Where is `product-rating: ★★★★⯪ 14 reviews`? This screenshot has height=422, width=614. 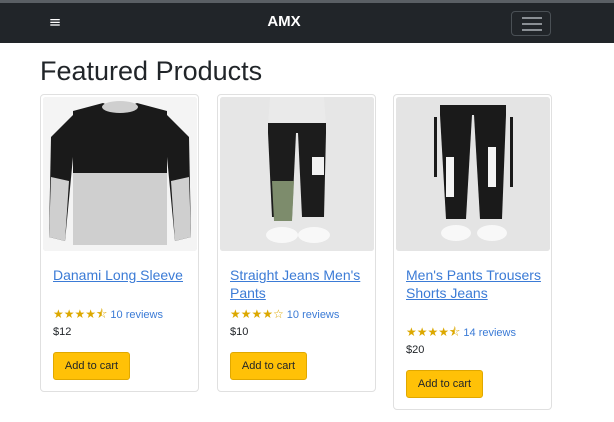
product-rating: ★★★★⯪ 14 reviews is located at coordinates (481, 332).